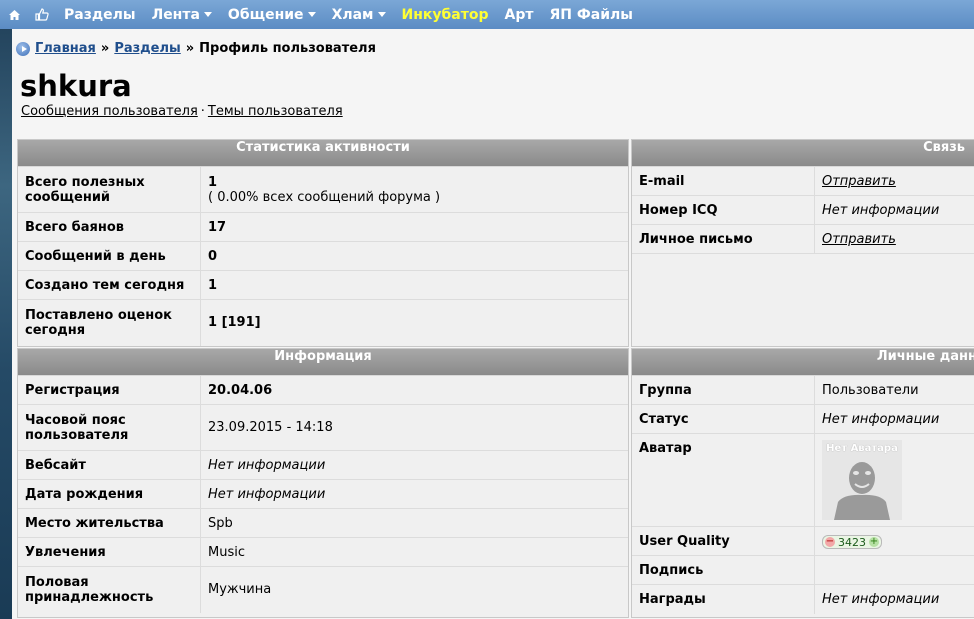  I want to click on home-icon, so click(14, 14).